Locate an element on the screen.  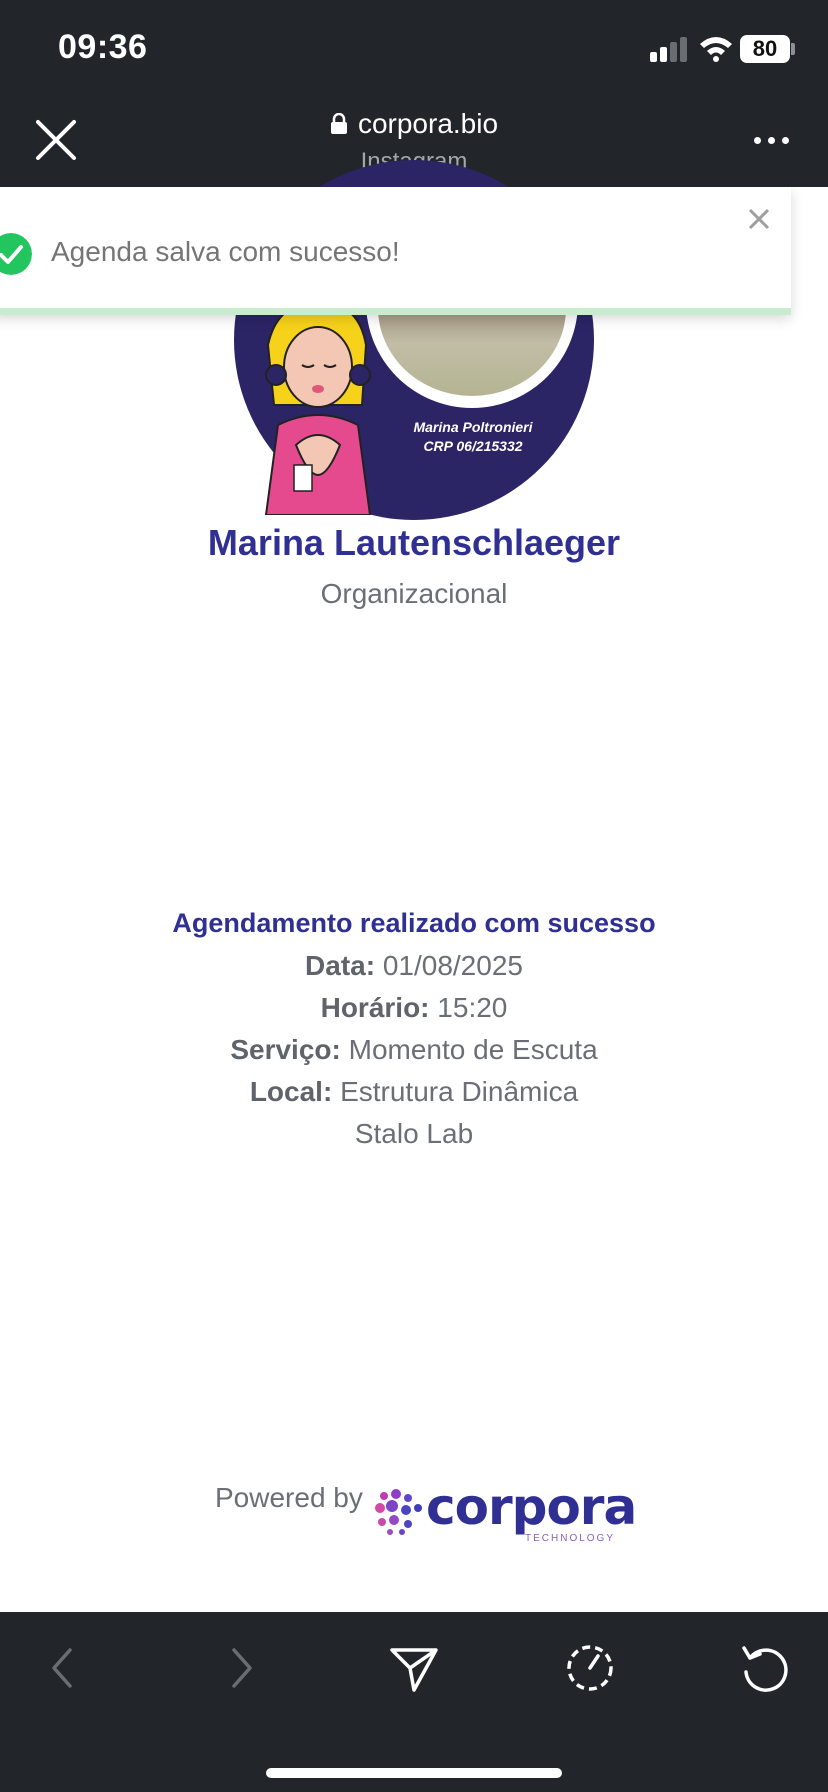
professional-role: Organizacional is located at coordinates (414, 593).